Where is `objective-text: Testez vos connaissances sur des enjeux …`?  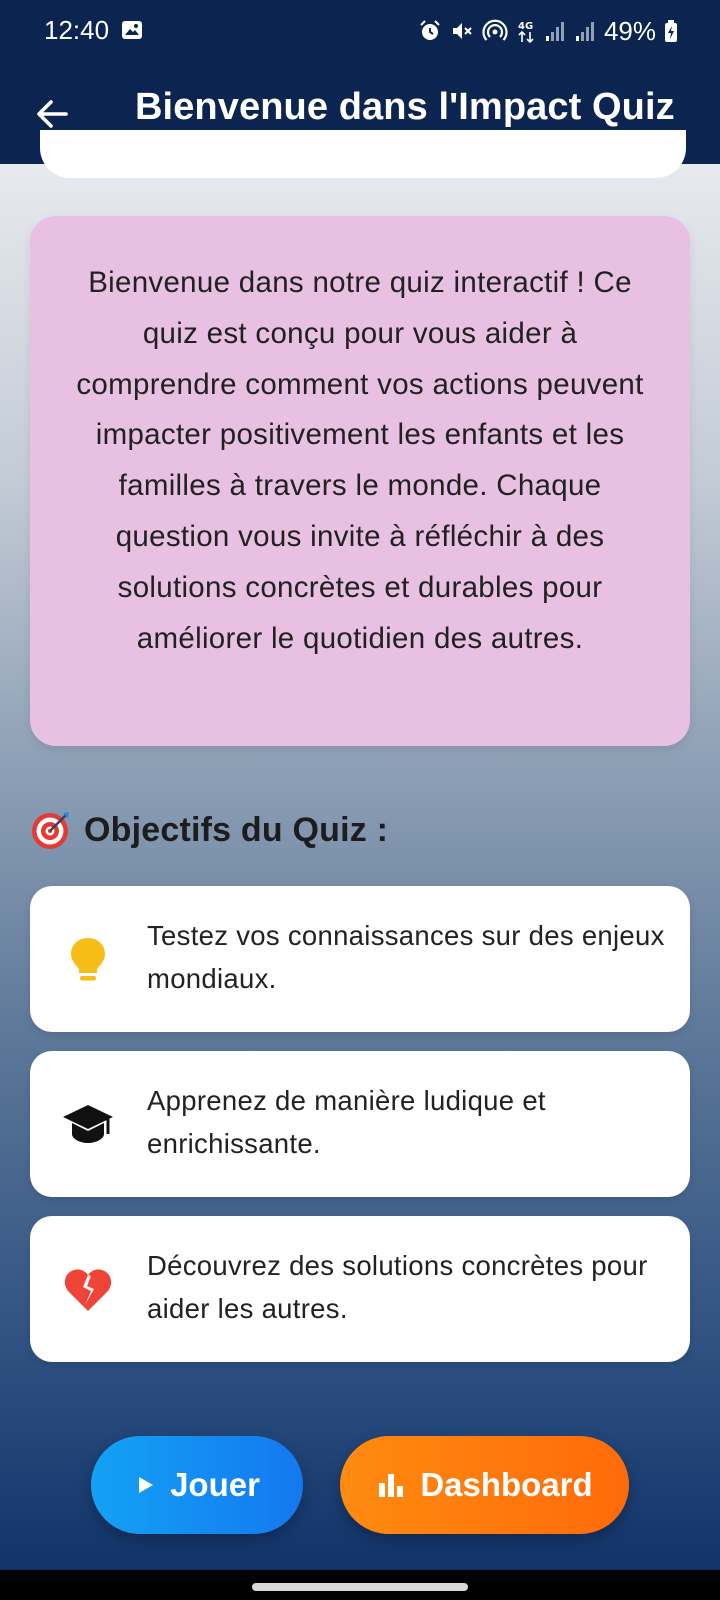 objective-text: Testez vos connaissances sur des enjeux … is located at coordinates (406, 957).